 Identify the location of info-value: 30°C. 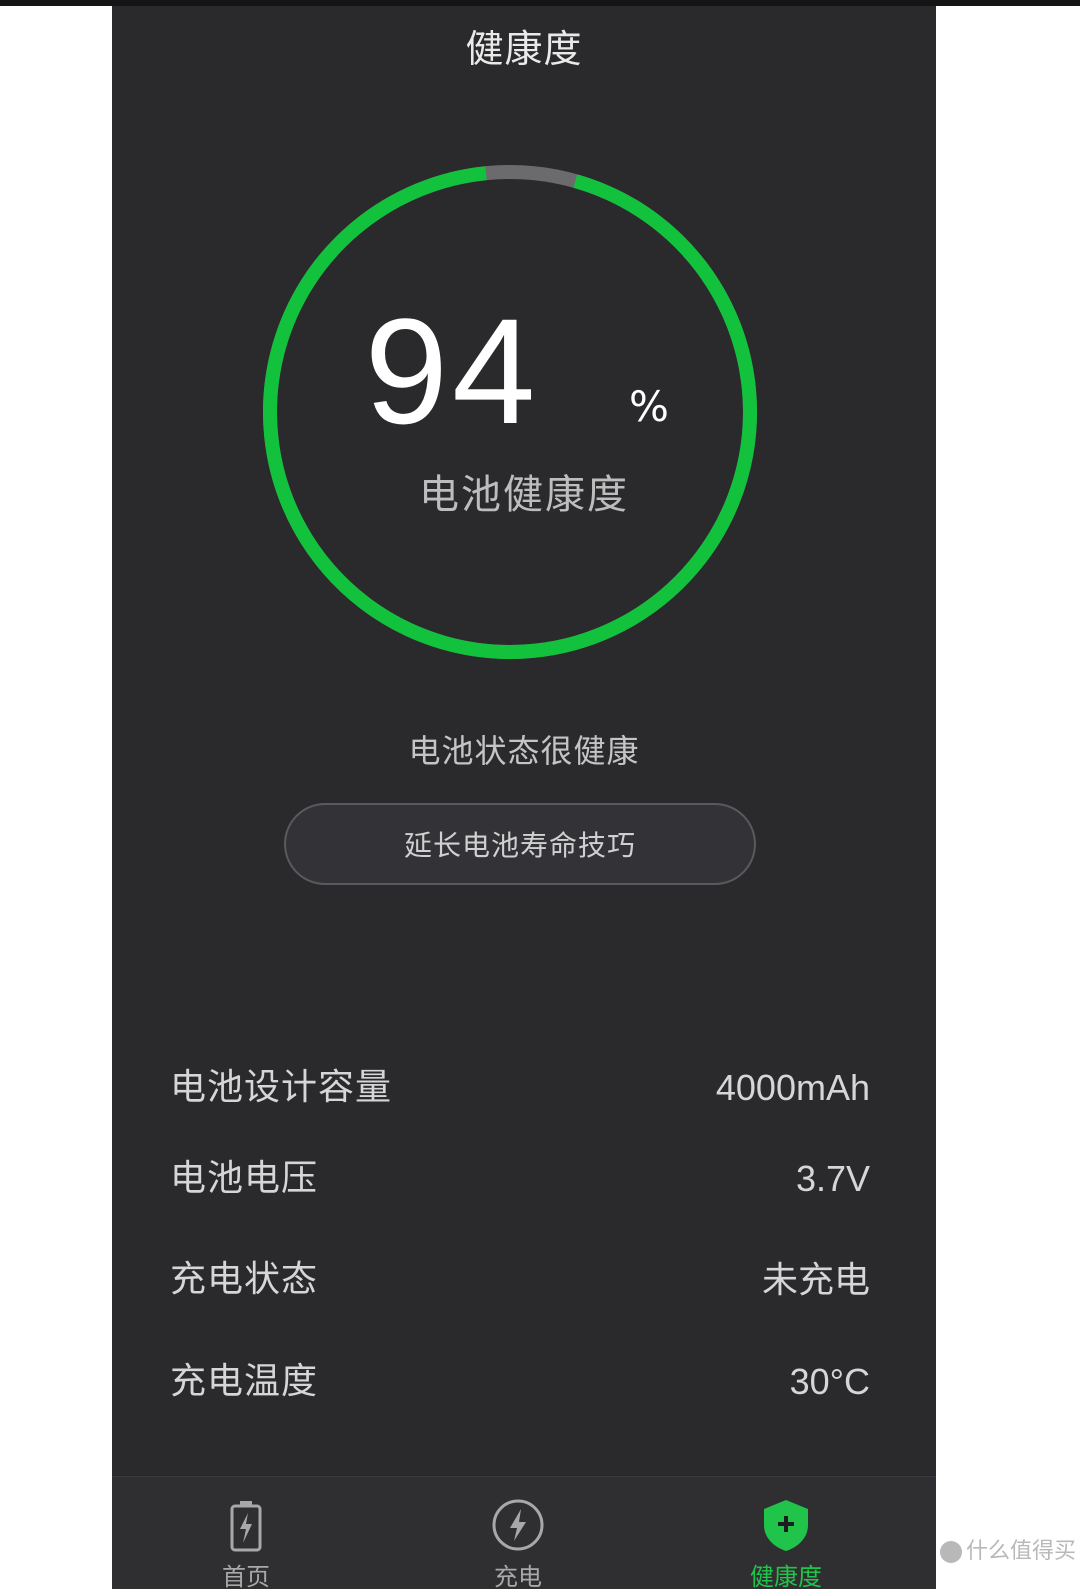
(829, 1381).